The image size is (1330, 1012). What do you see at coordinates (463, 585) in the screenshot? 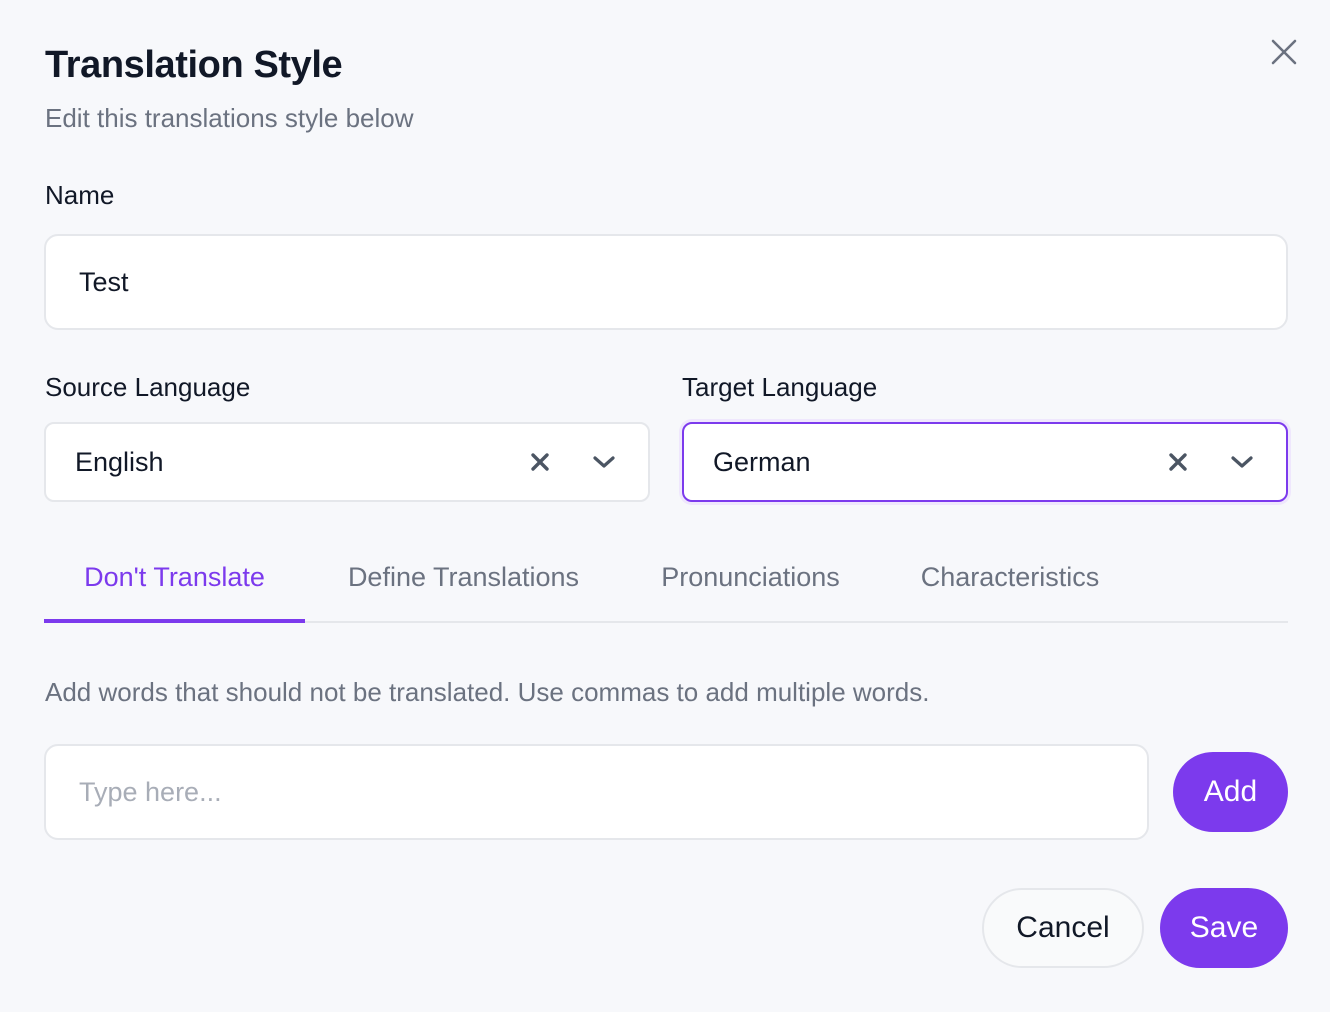
I see `tab-define-translations: Define Translations` at bounding box center [463, 585].